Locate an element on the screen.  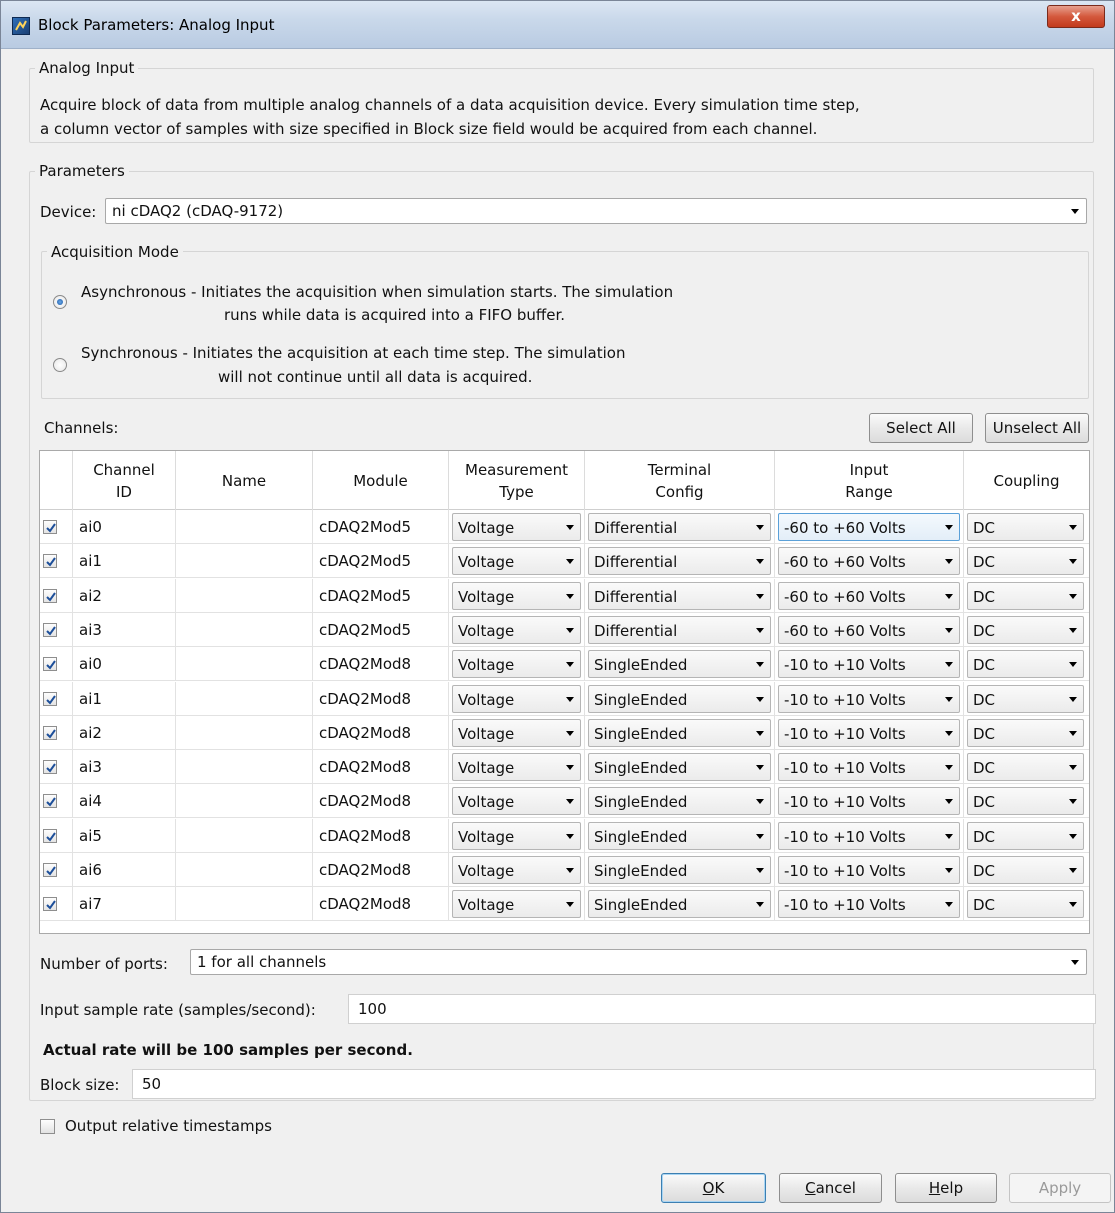
select-all-button: Select All is located at coordinates (921, 428).